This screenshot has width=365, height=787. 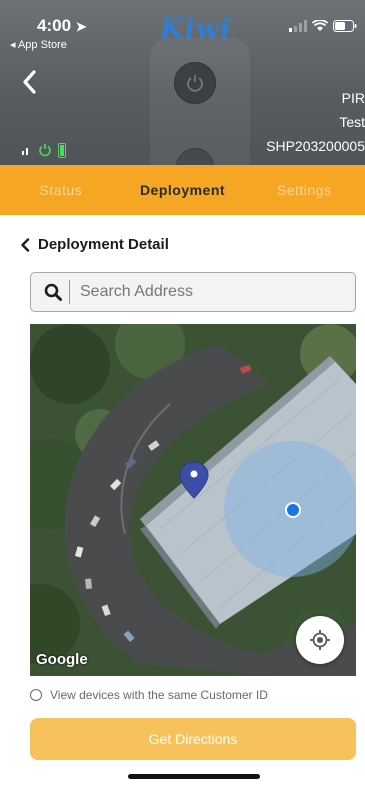 What do you see at coordinates (353, 98) in the screenshot?
I see `device-name: PIR` at bounding box center [353, 98].